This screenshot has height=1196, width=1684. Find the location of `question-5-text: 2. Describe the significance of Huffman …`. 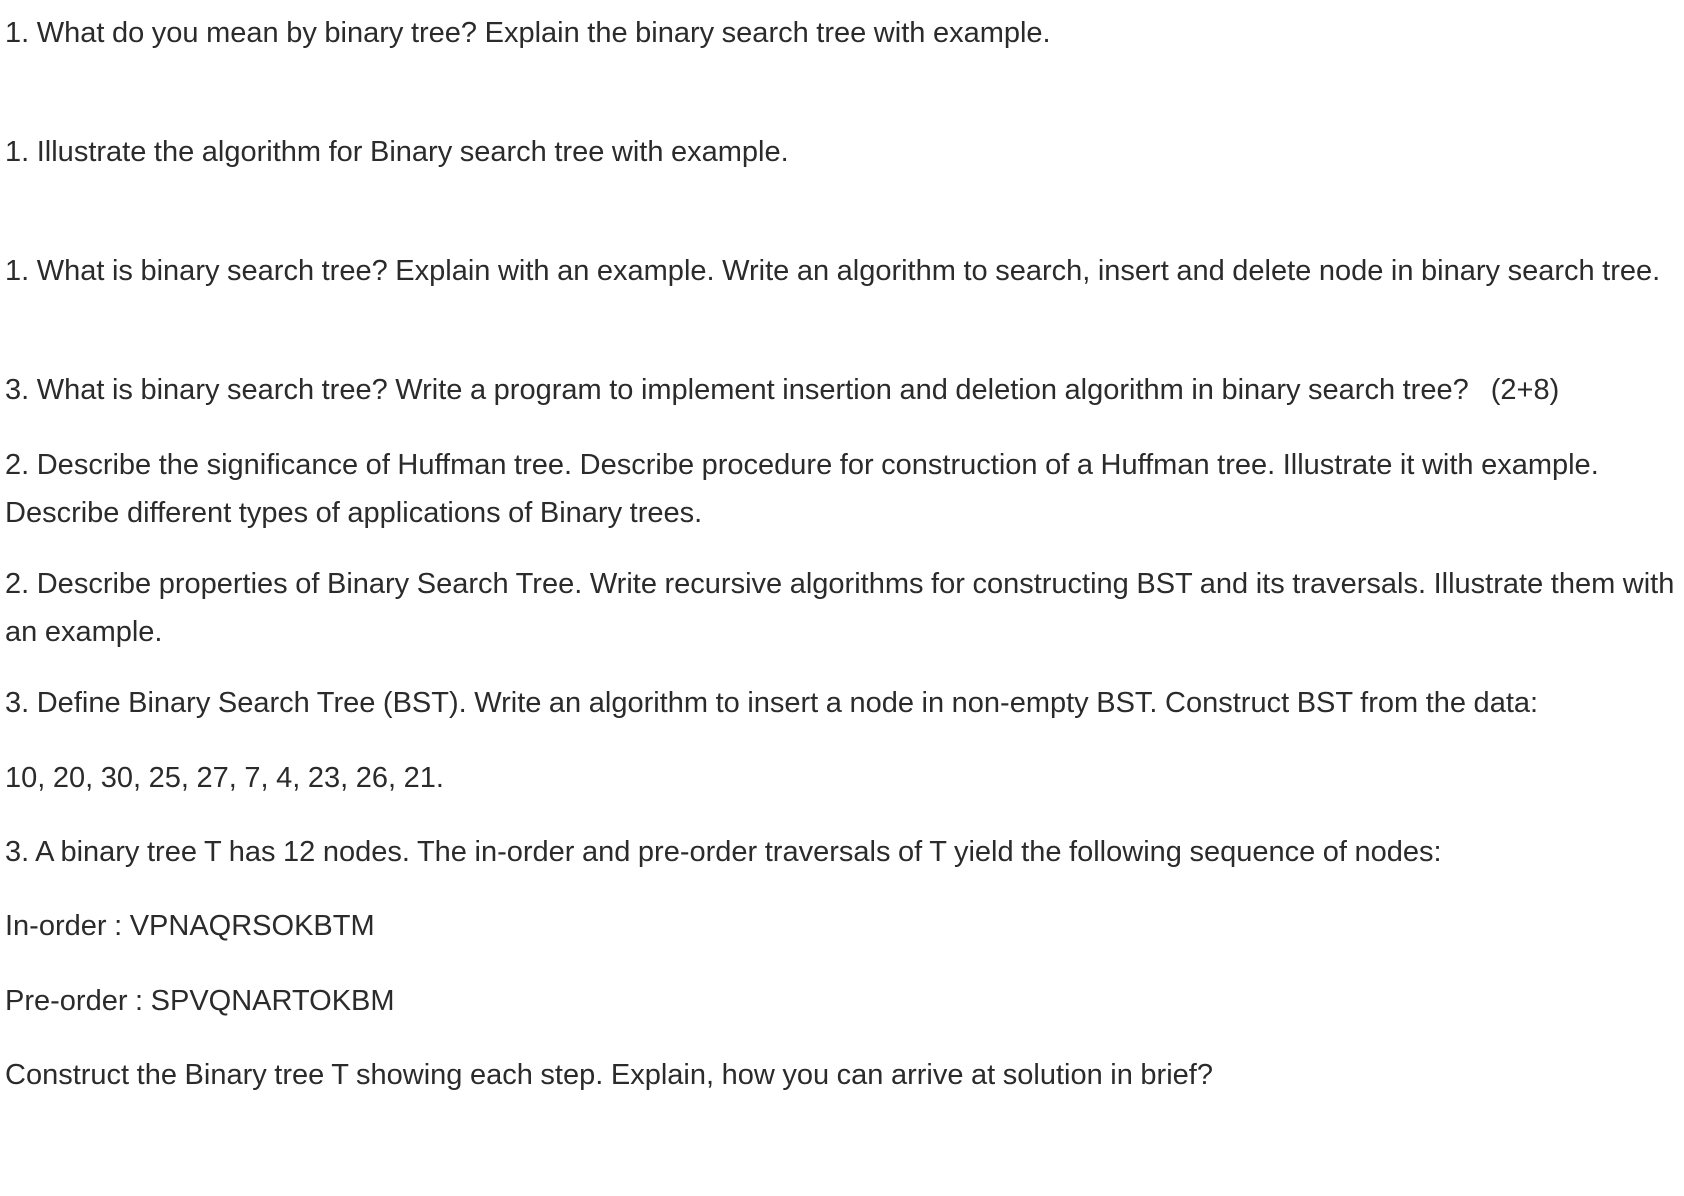

question-5-text: 2. Describe the significance of Huffman … is located at coordinates (802, 489).